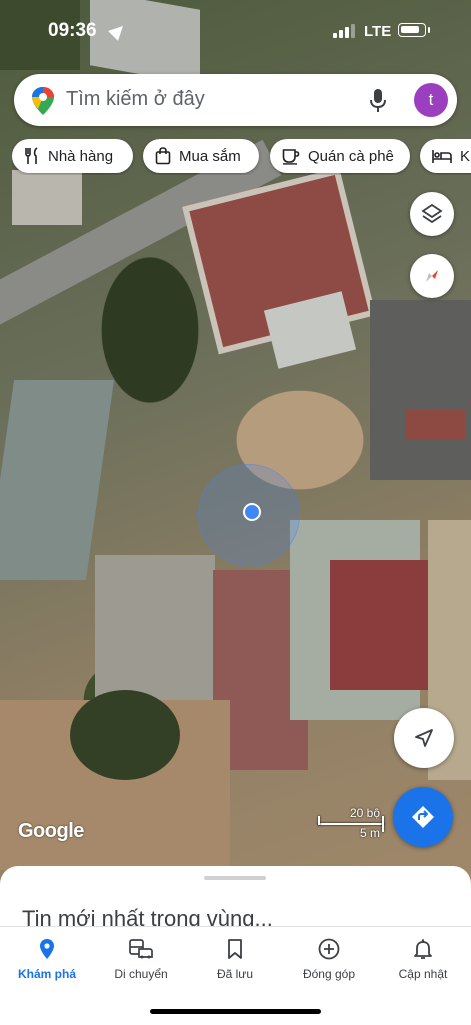 The width and height of the screenshot is (471, 1025). What do you see at coordinates (329, 949) in the screenshot?
I see `add-circle-icon` at bounding box center [329, 949].